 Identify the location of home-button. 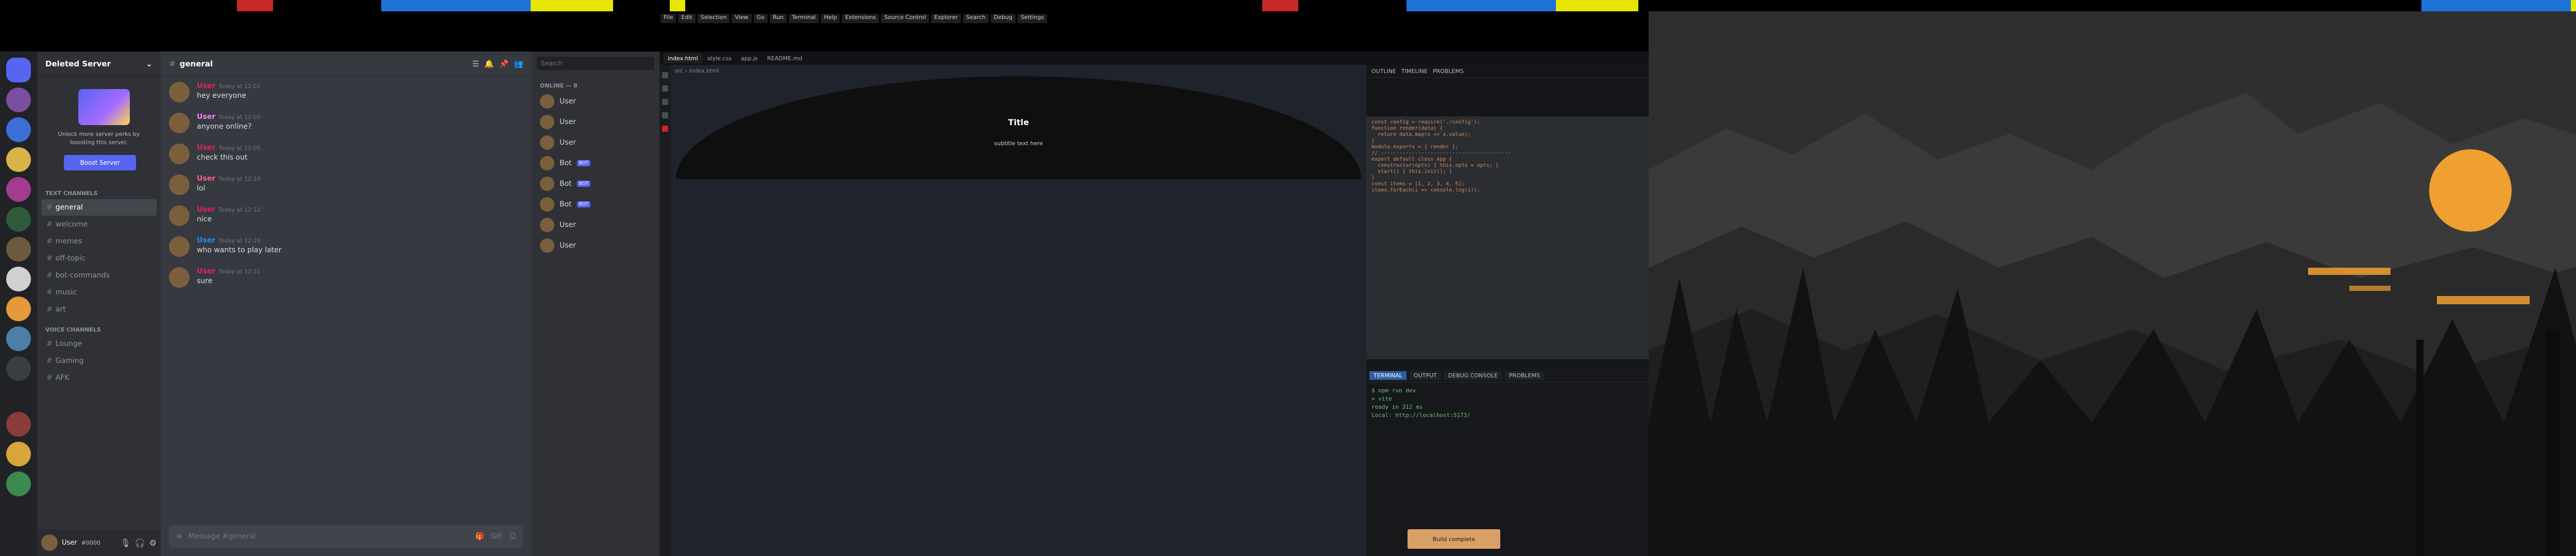
(18, 70).